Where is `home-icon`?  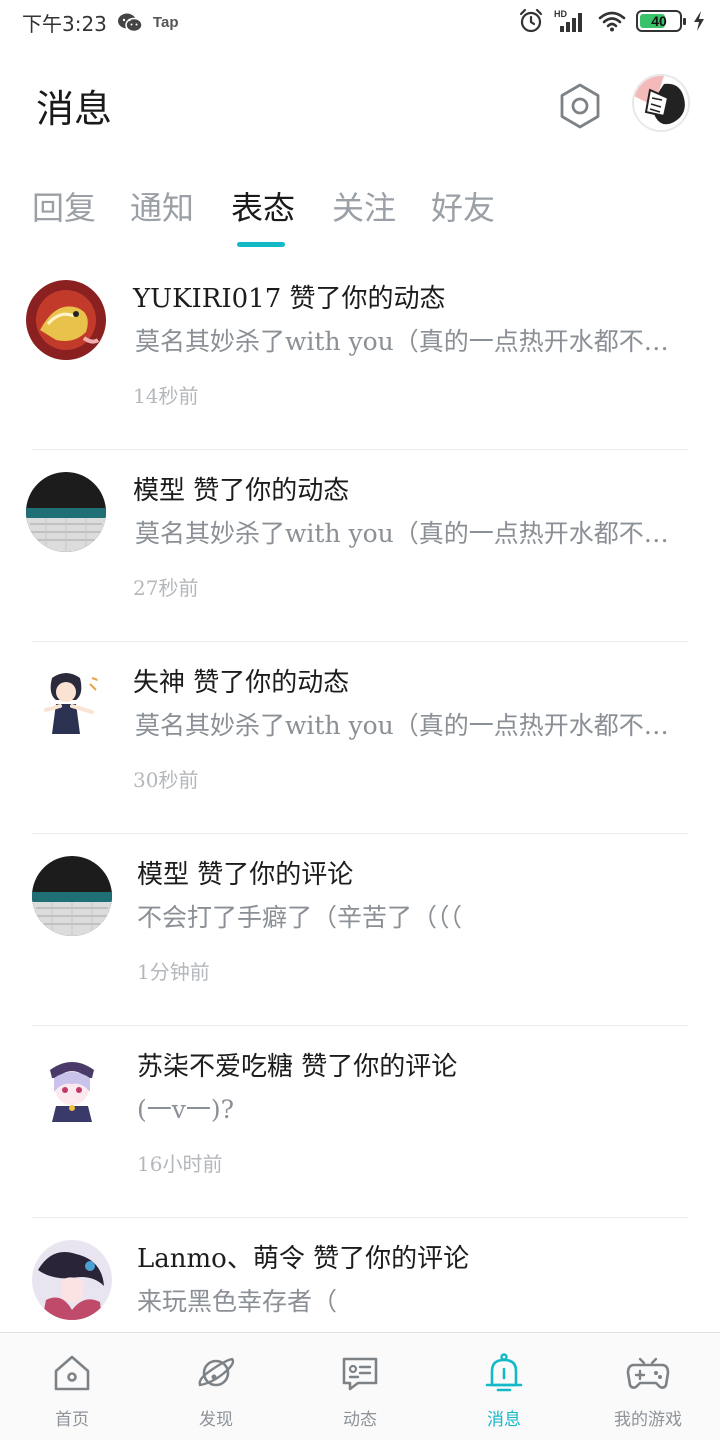
home-icon is located at coordinates (72, 1373).